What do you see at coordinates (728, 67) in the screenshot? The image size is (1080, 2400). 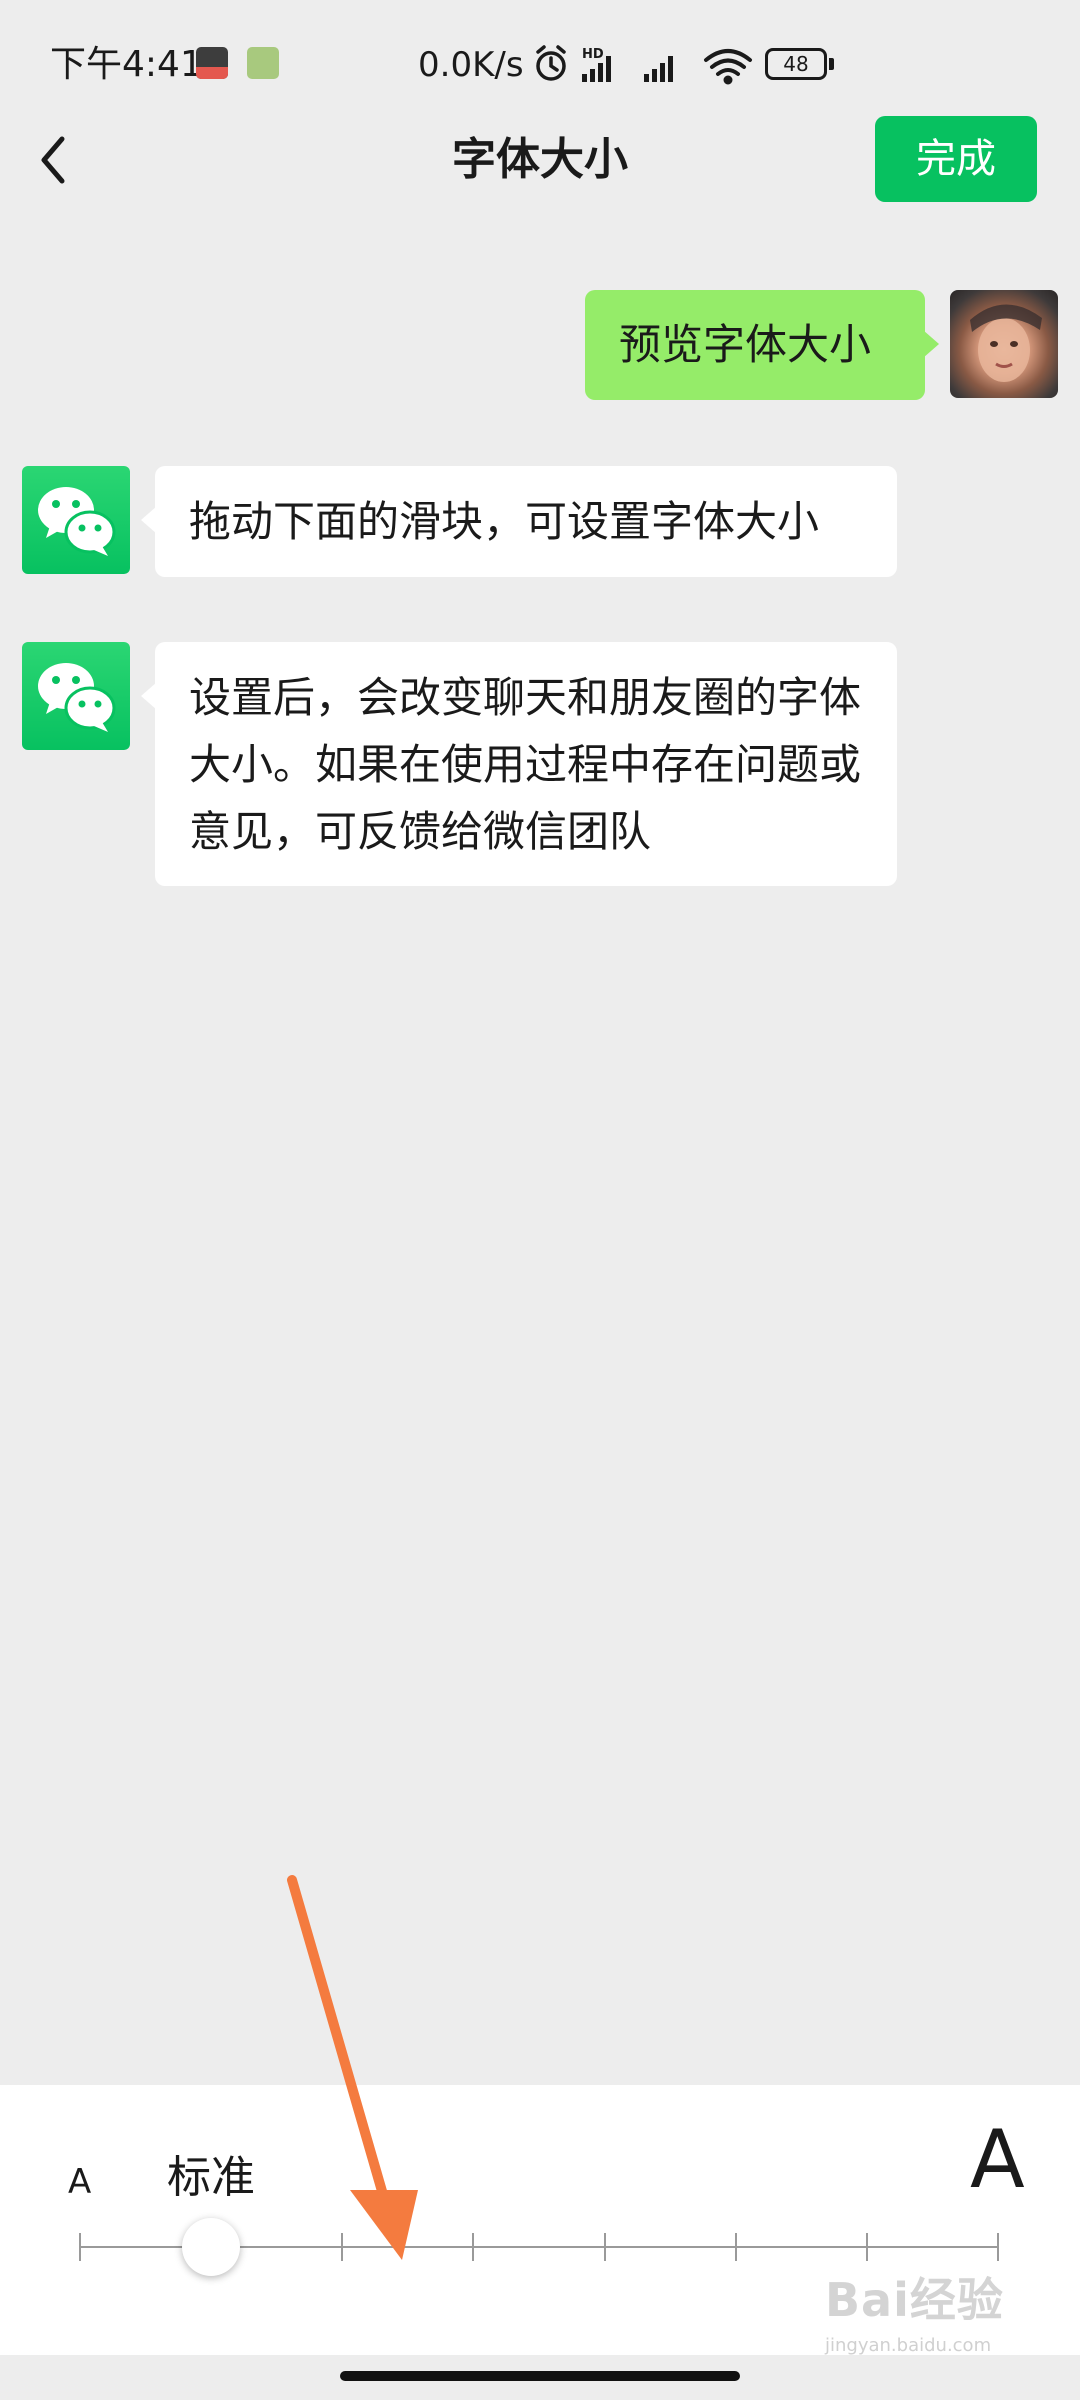 I see `wifi-icon` at bounding box center [728, 67].